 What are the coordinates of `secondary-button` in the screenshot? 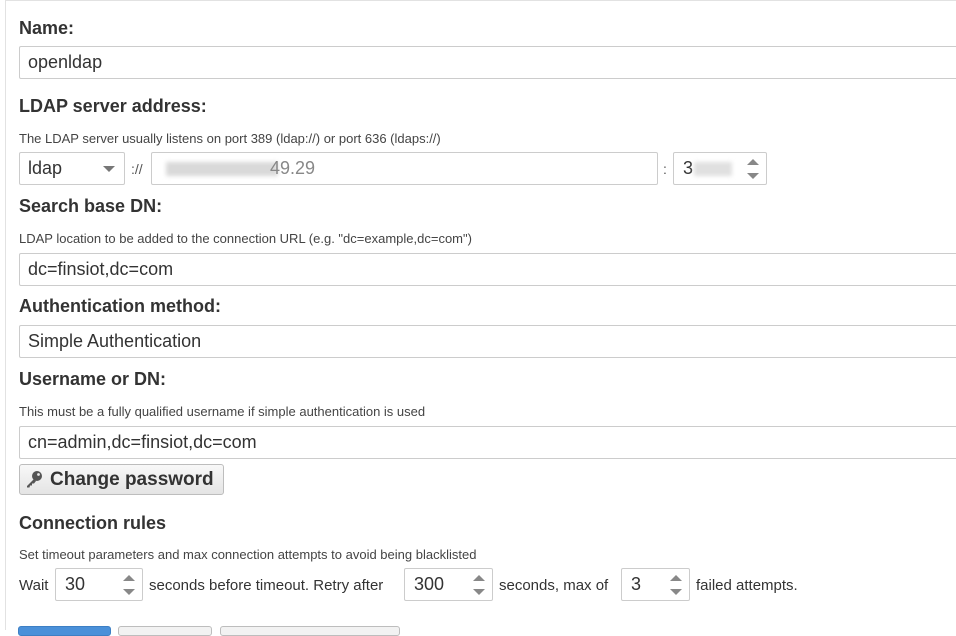 It's located at (165, 631).